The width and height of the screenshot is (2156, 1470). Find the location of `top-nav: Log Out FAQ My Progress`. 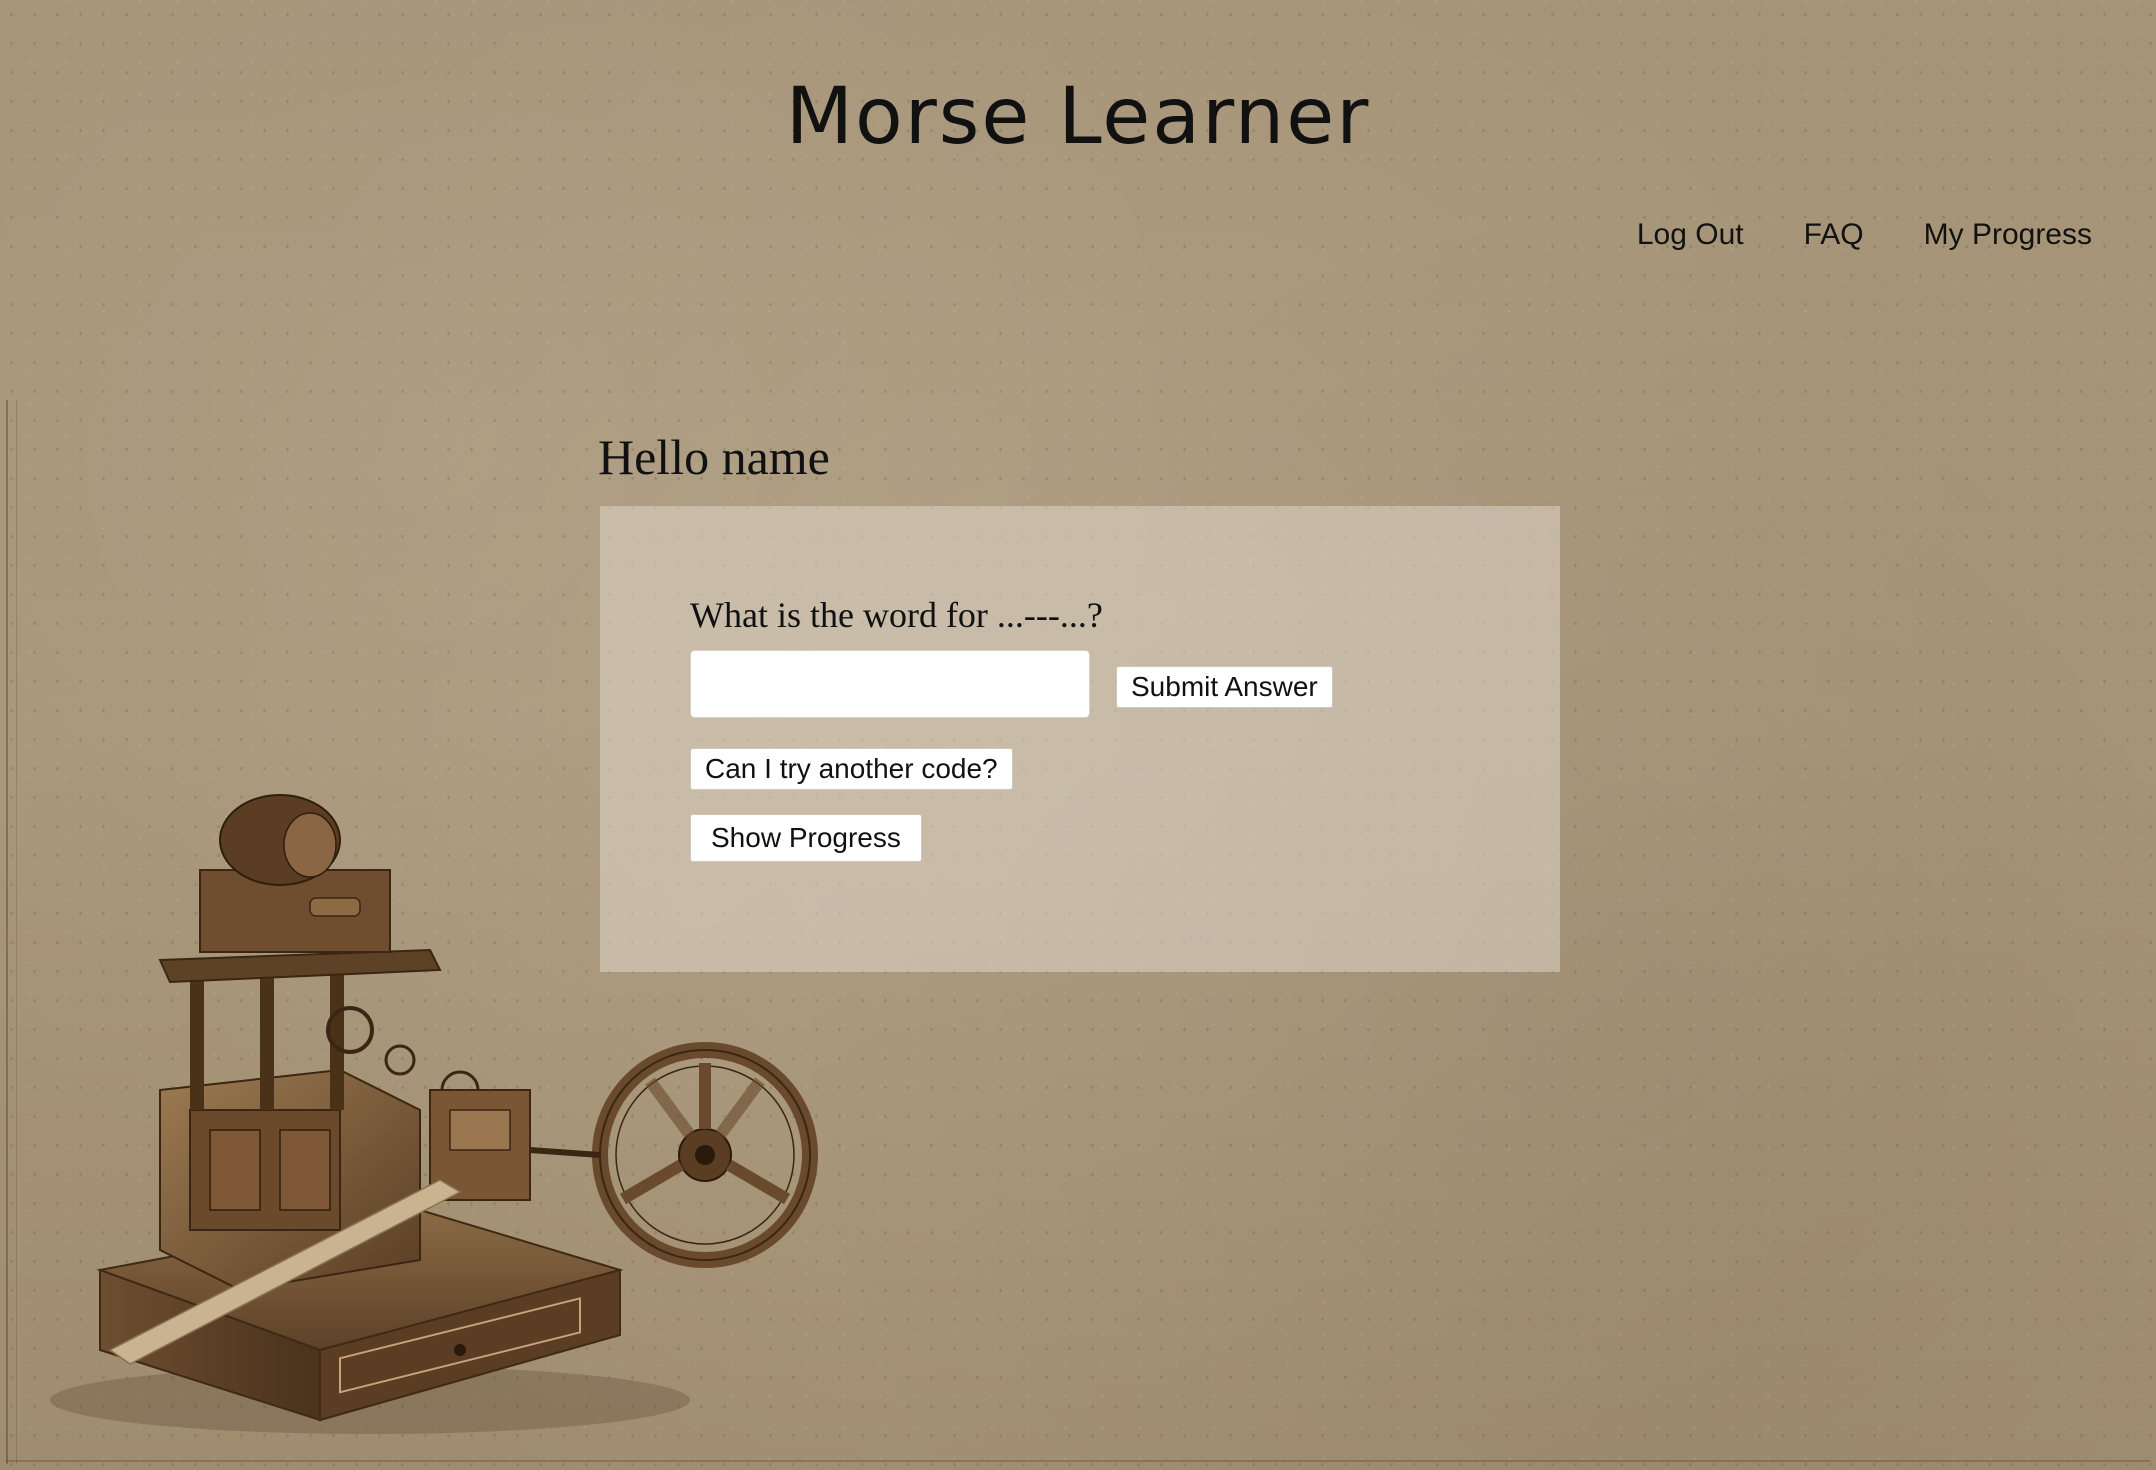

top-nav: Log Out FAQ My Progress is located at coordinates (1864, 235).